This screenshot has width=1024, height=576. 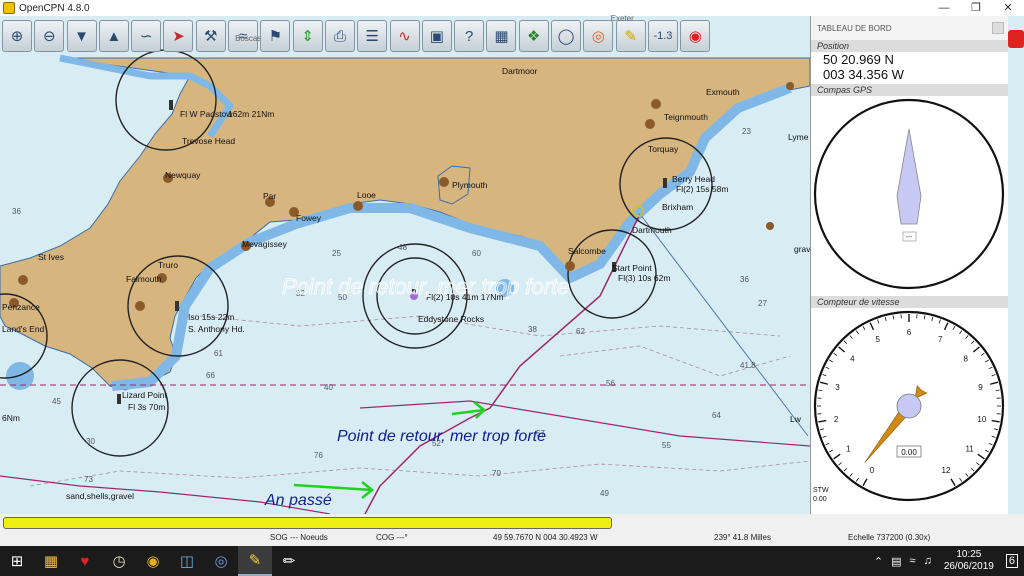 What do you see at coordinates (909, 90) in the screenshot?
I see `compass-title: Compas GPS` at bounding box center [909, 90].